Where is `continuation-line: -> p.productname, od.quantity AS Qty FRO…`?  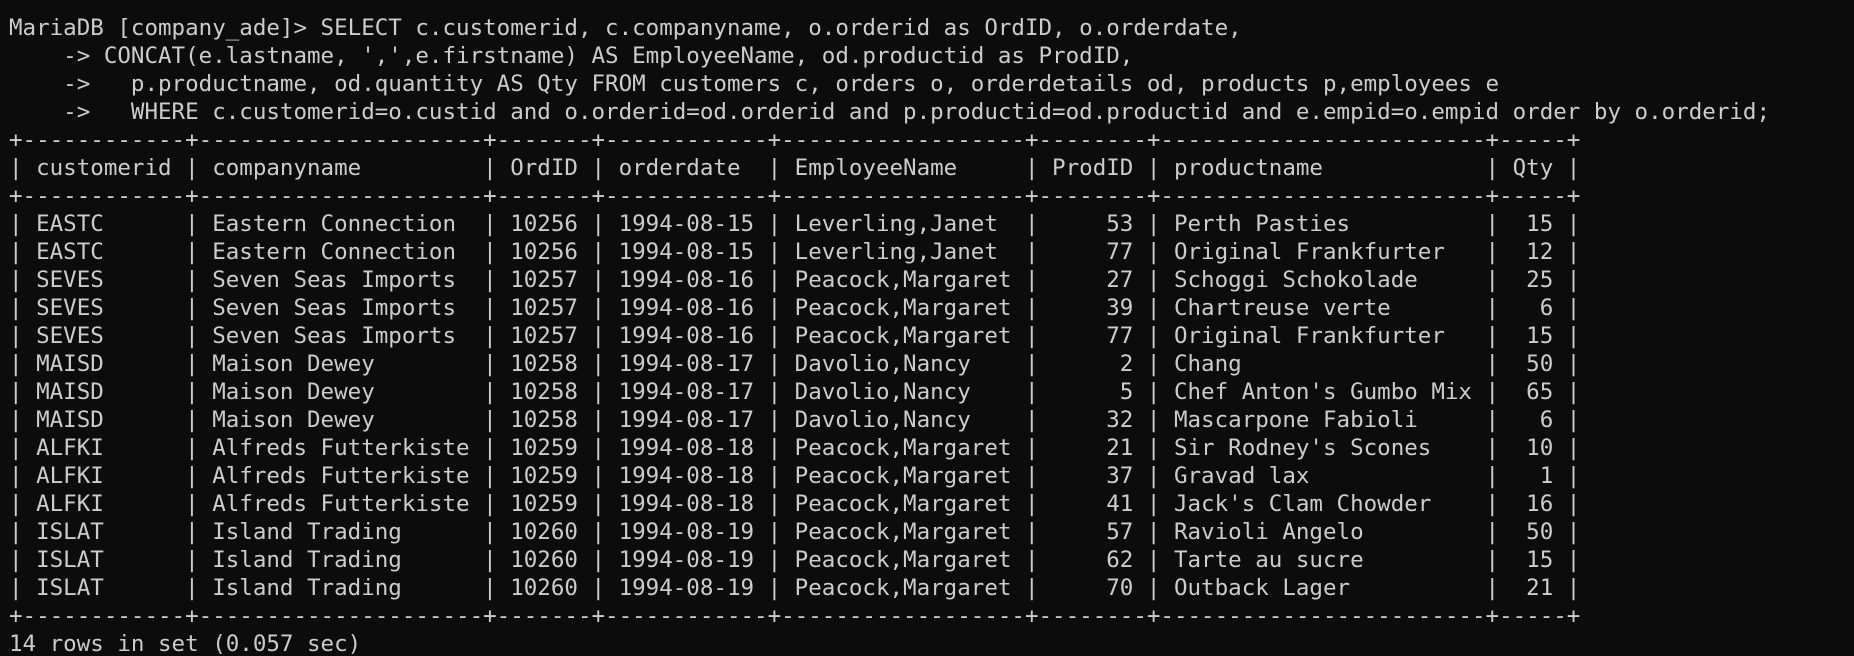
continuation-line: -> p.productname, od.quantity AS Qty FRO… is located at coordinates (754, 84).